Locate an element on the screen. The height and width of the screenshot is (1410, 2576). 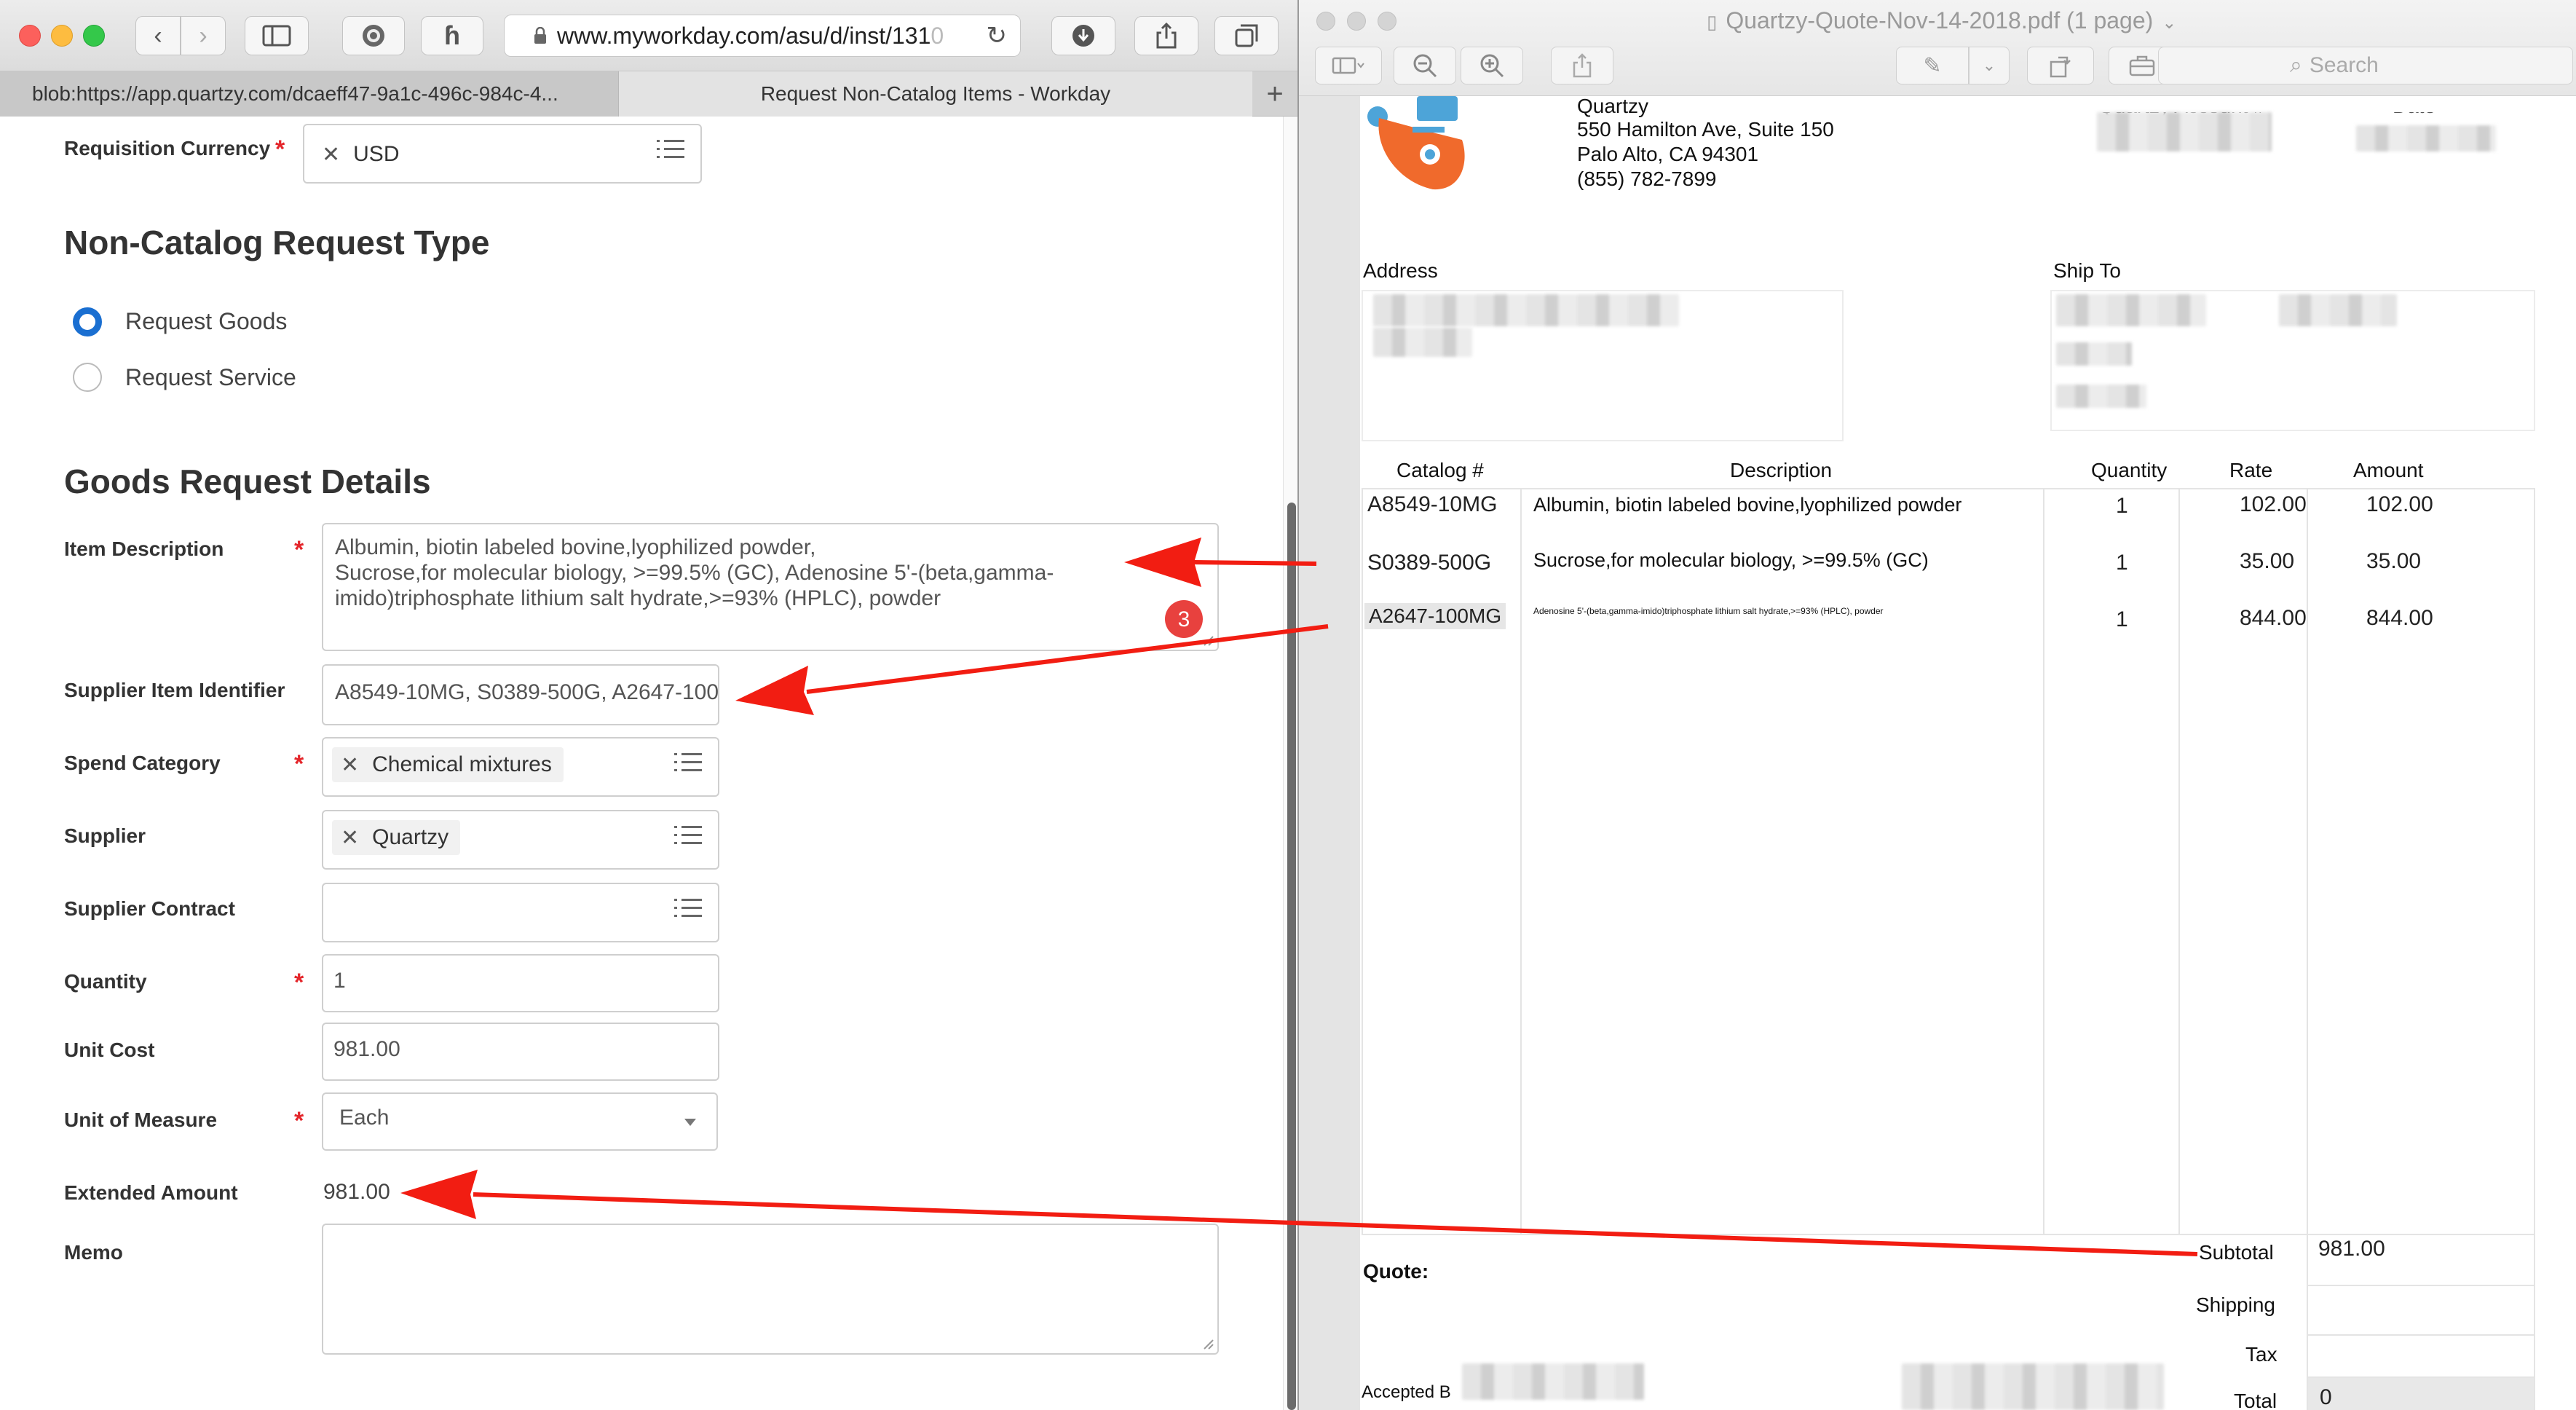
lock-icon is located at coordinates (540, 35).